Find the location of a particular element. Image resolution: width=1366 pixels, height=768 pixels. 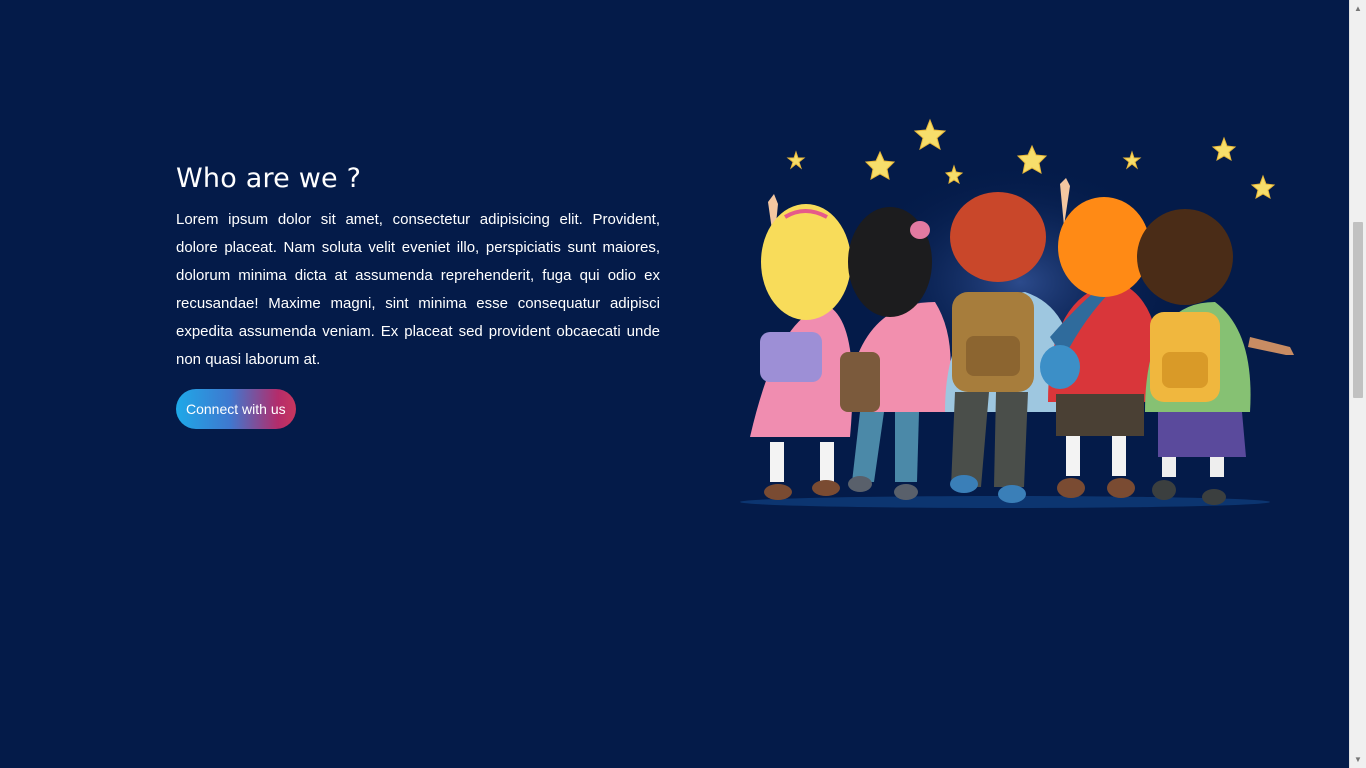

vertical-scrollbar: ▲ ▼ is located at coordinates (1357, 384).